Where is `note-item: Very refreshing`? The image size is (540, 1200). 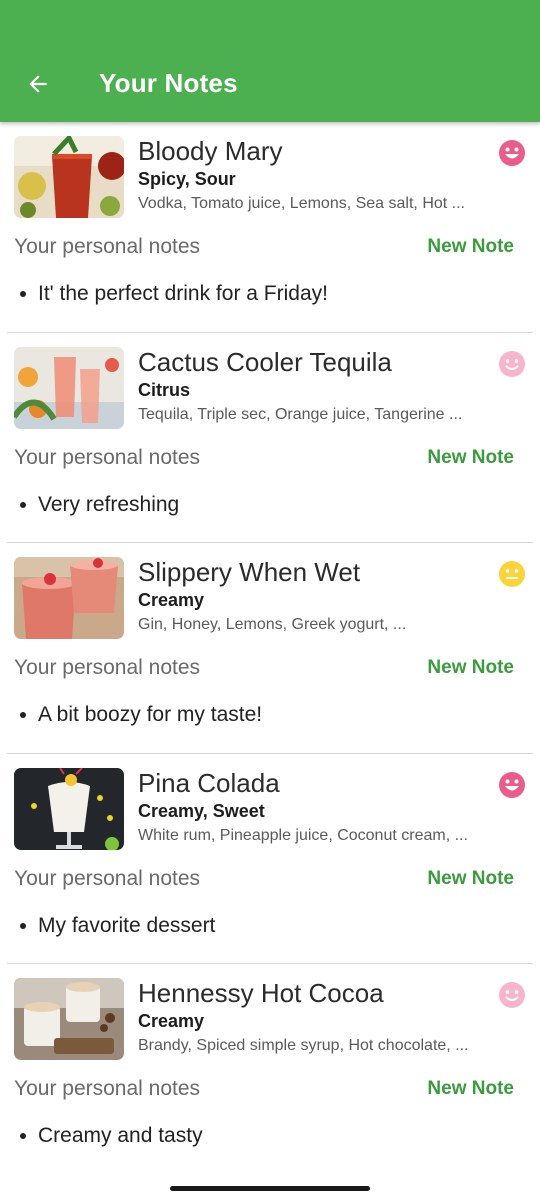
note-item: Very refreshing is located at coordinates (99, 505).